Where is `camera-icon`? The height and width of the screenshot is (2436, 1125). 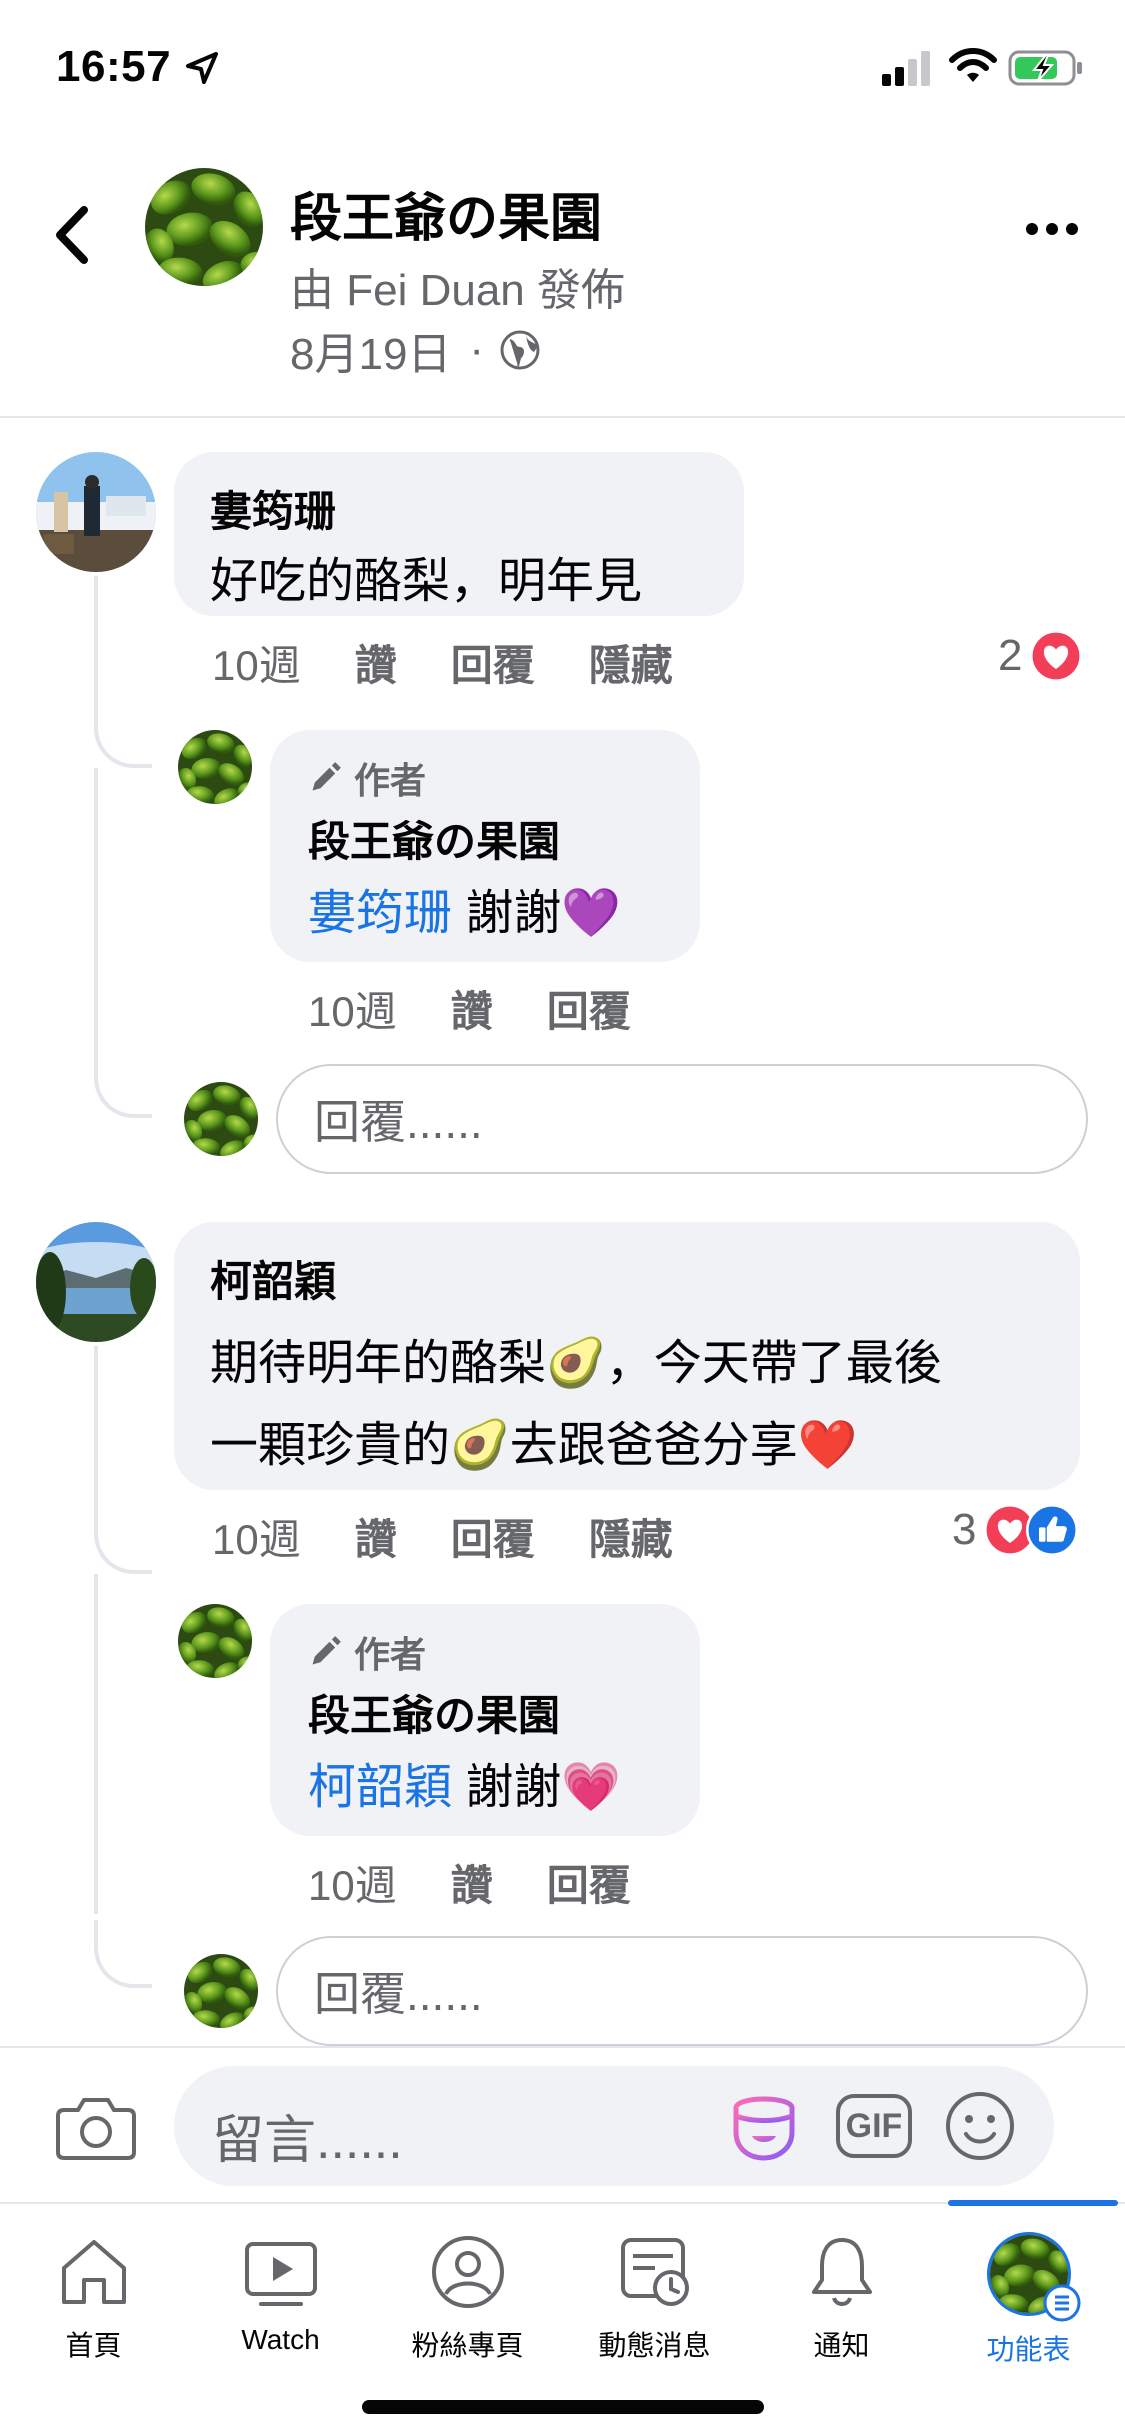
camera-icon is located at coordinates (96, 2127).